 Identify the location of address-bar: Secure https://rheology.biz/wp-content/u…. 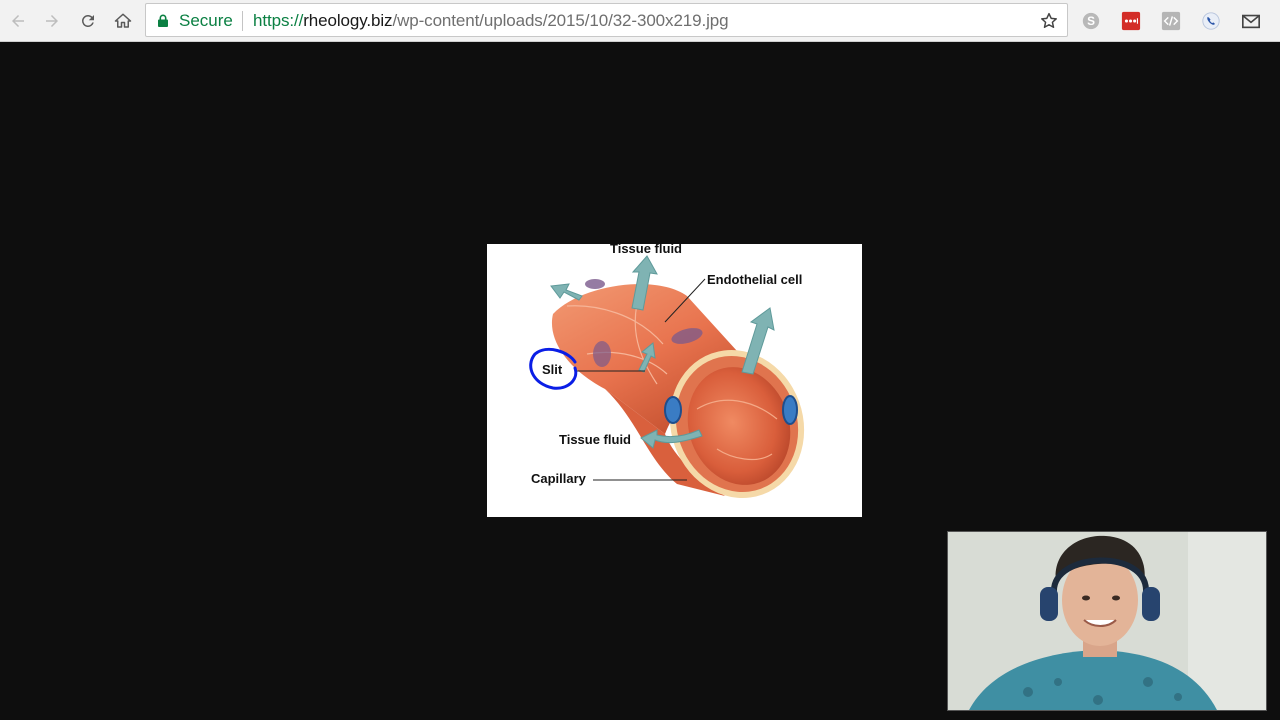
(606, 20).